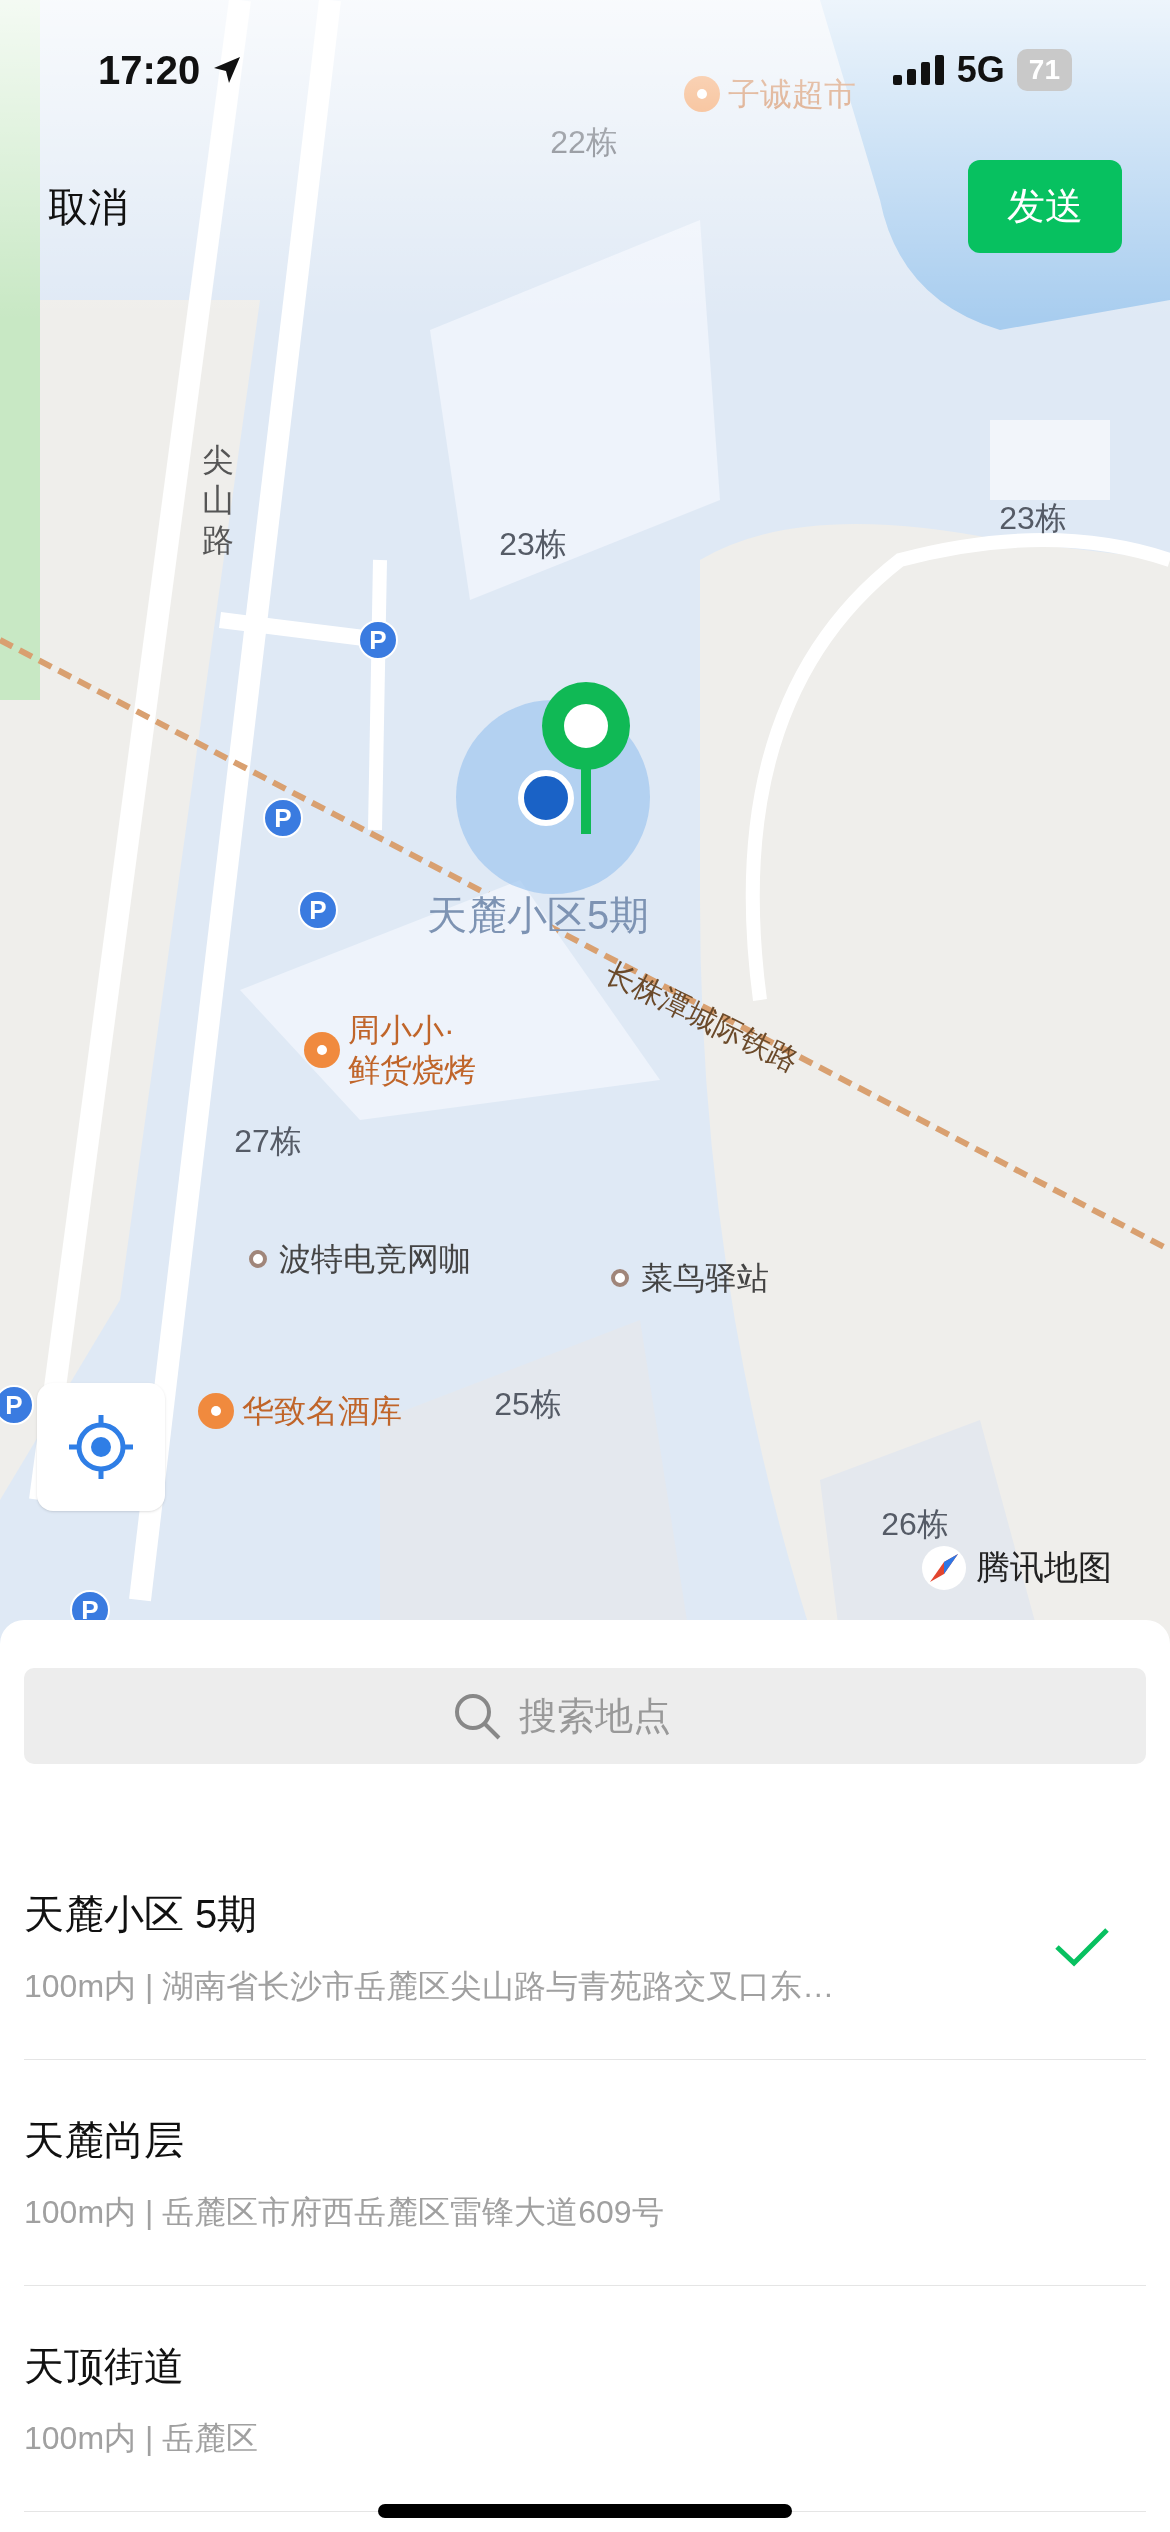 The height and width of the screenshot is (2532, 1170). I want to click on building-label: 25栋, so click(528, 1404).